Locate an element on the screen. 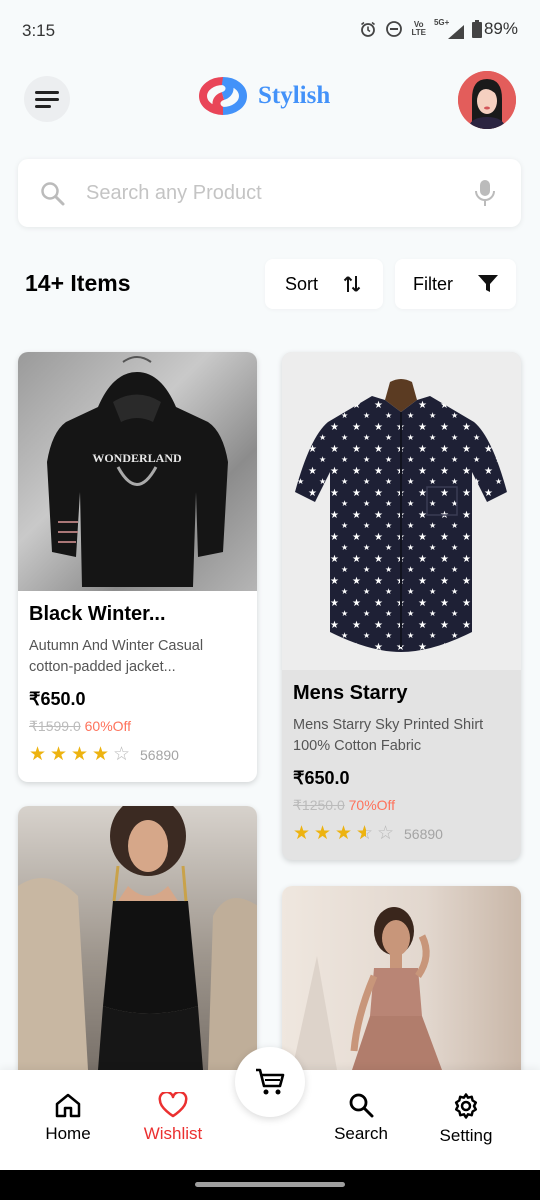 The height and width of the screenshot is (1200, 540). status-bar: 3:15 Vo LTE 5G+ 89% is located at coordinates (270, 31).